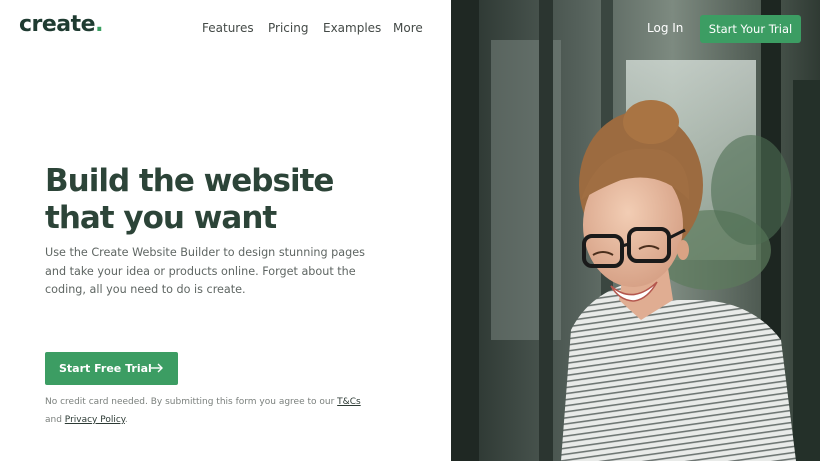  I want to click on nav-item-features: Features, so click(228, 28).